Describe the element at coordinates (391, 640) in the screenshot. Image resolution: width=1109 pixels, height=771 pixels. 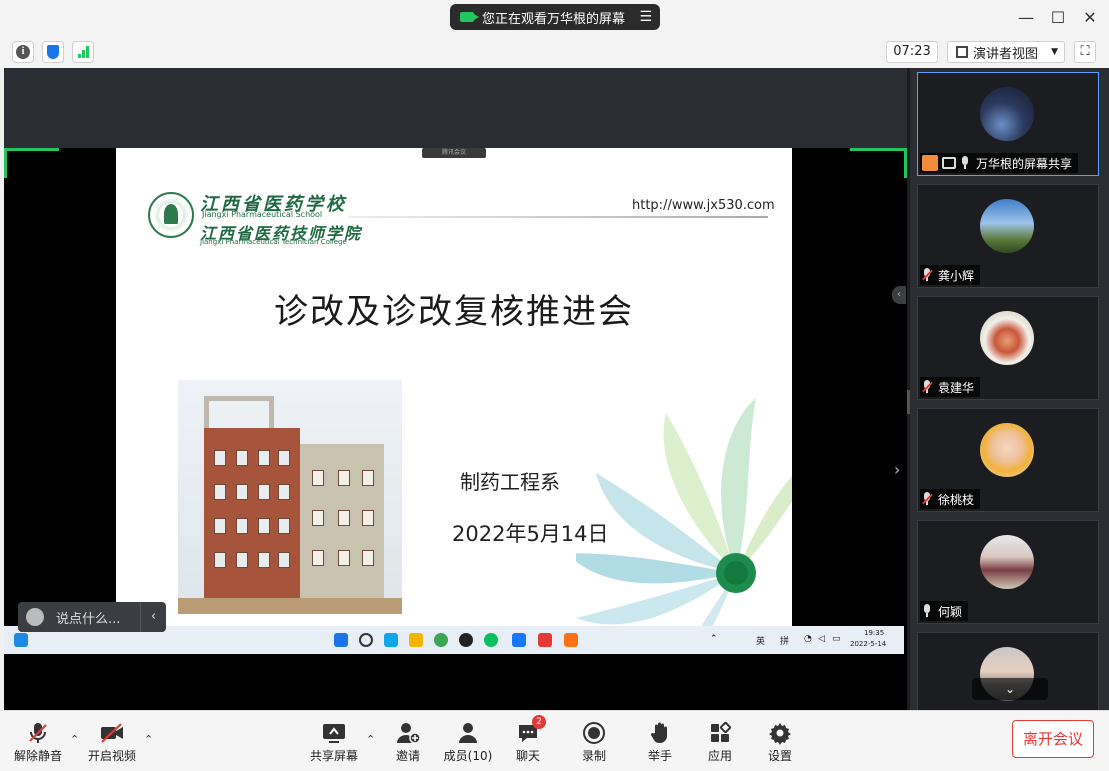
I see `desktop-icon` at that location.